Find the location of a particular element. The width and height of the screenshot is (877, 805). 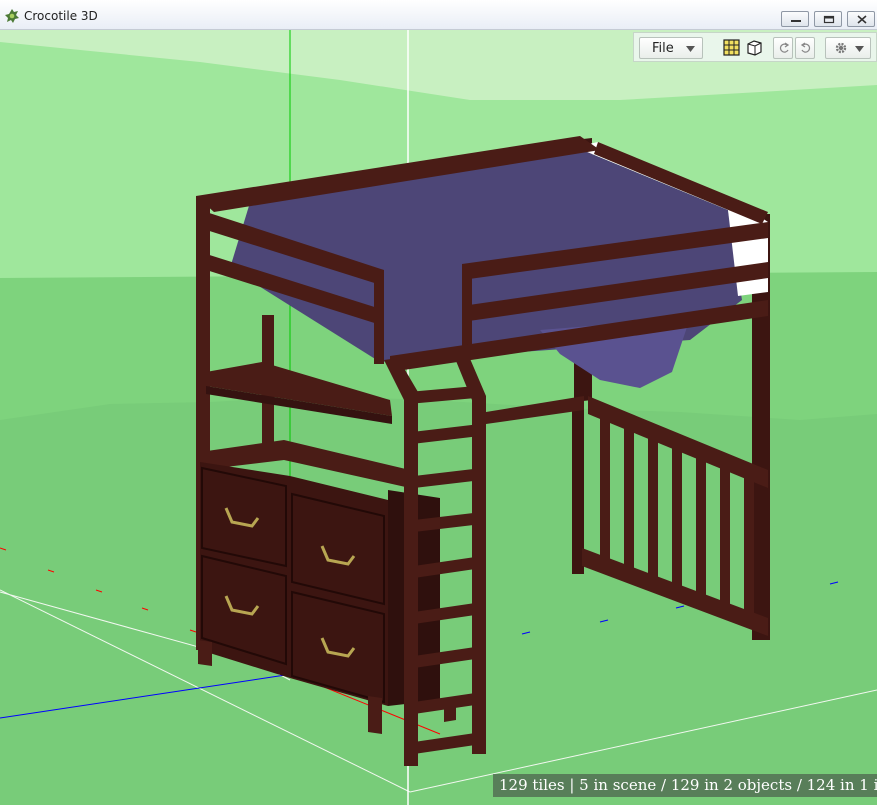

undo-button is located at coordinates (783, 48).